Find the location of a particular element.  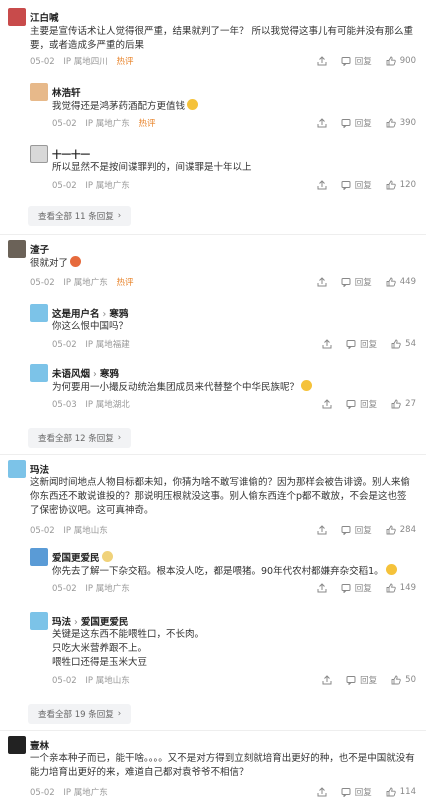

view-all-replies-button: 查看全部 11 条回复 › is located at coordinates (80, 216).